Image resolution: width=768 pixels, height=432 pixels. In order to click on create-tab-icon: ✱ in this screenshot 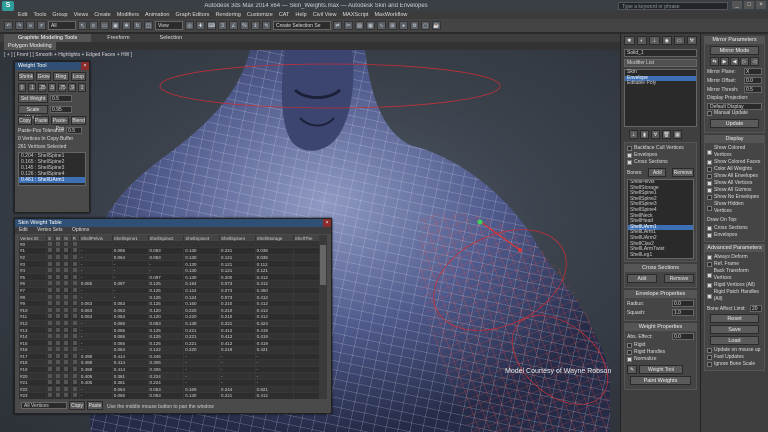, I will do `click(629, 40)`.